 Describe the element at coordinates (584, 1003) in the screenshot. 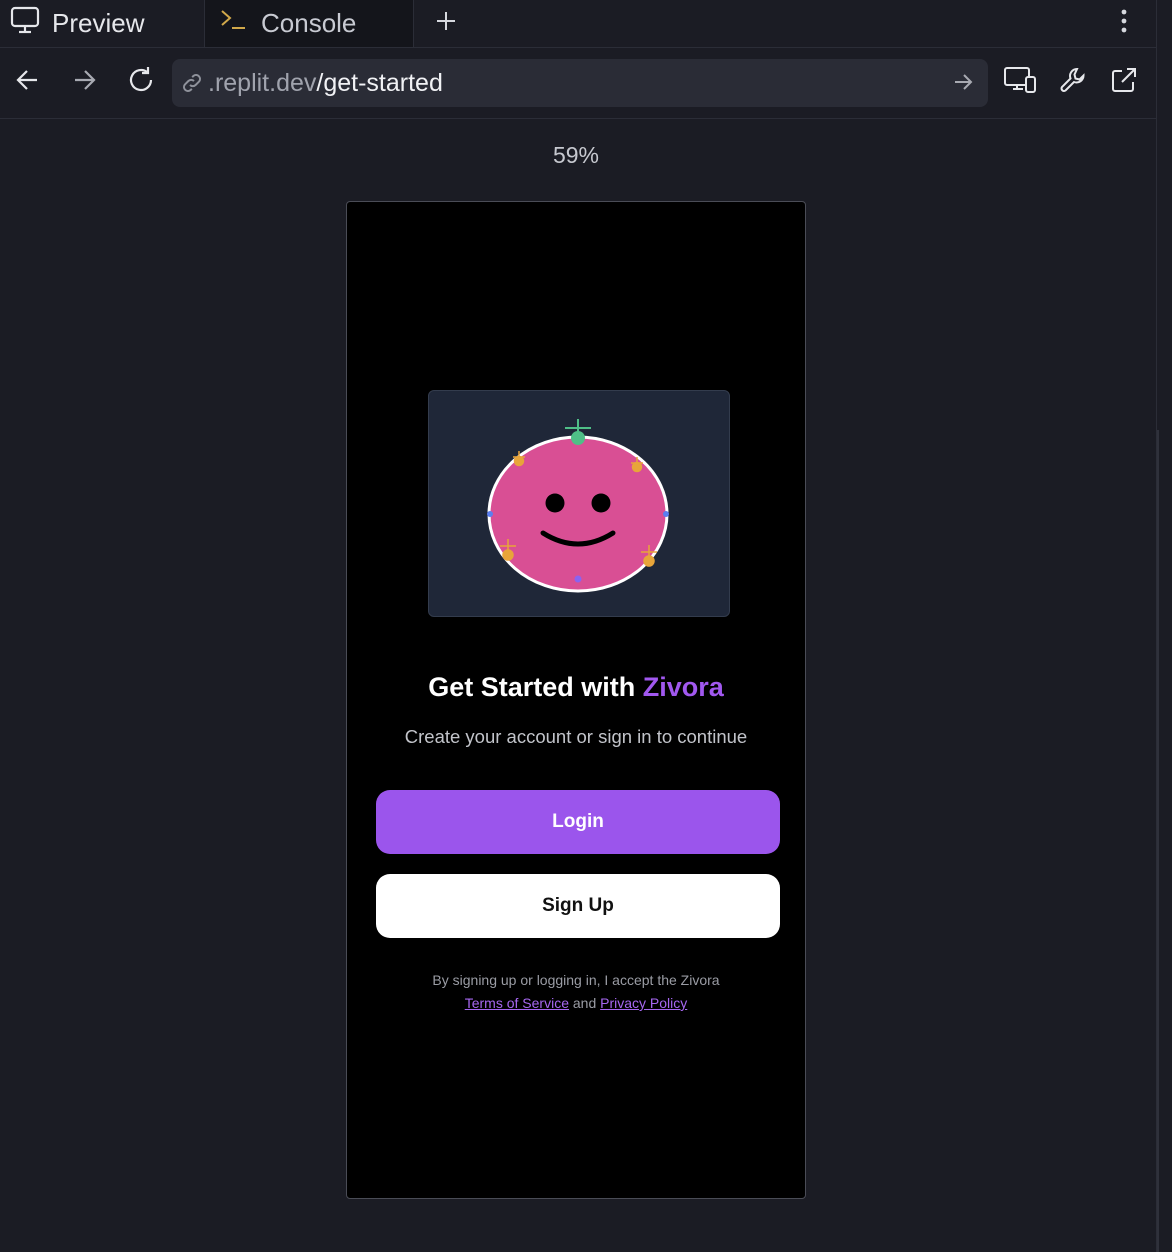

I see `legal-and: and` at that location.